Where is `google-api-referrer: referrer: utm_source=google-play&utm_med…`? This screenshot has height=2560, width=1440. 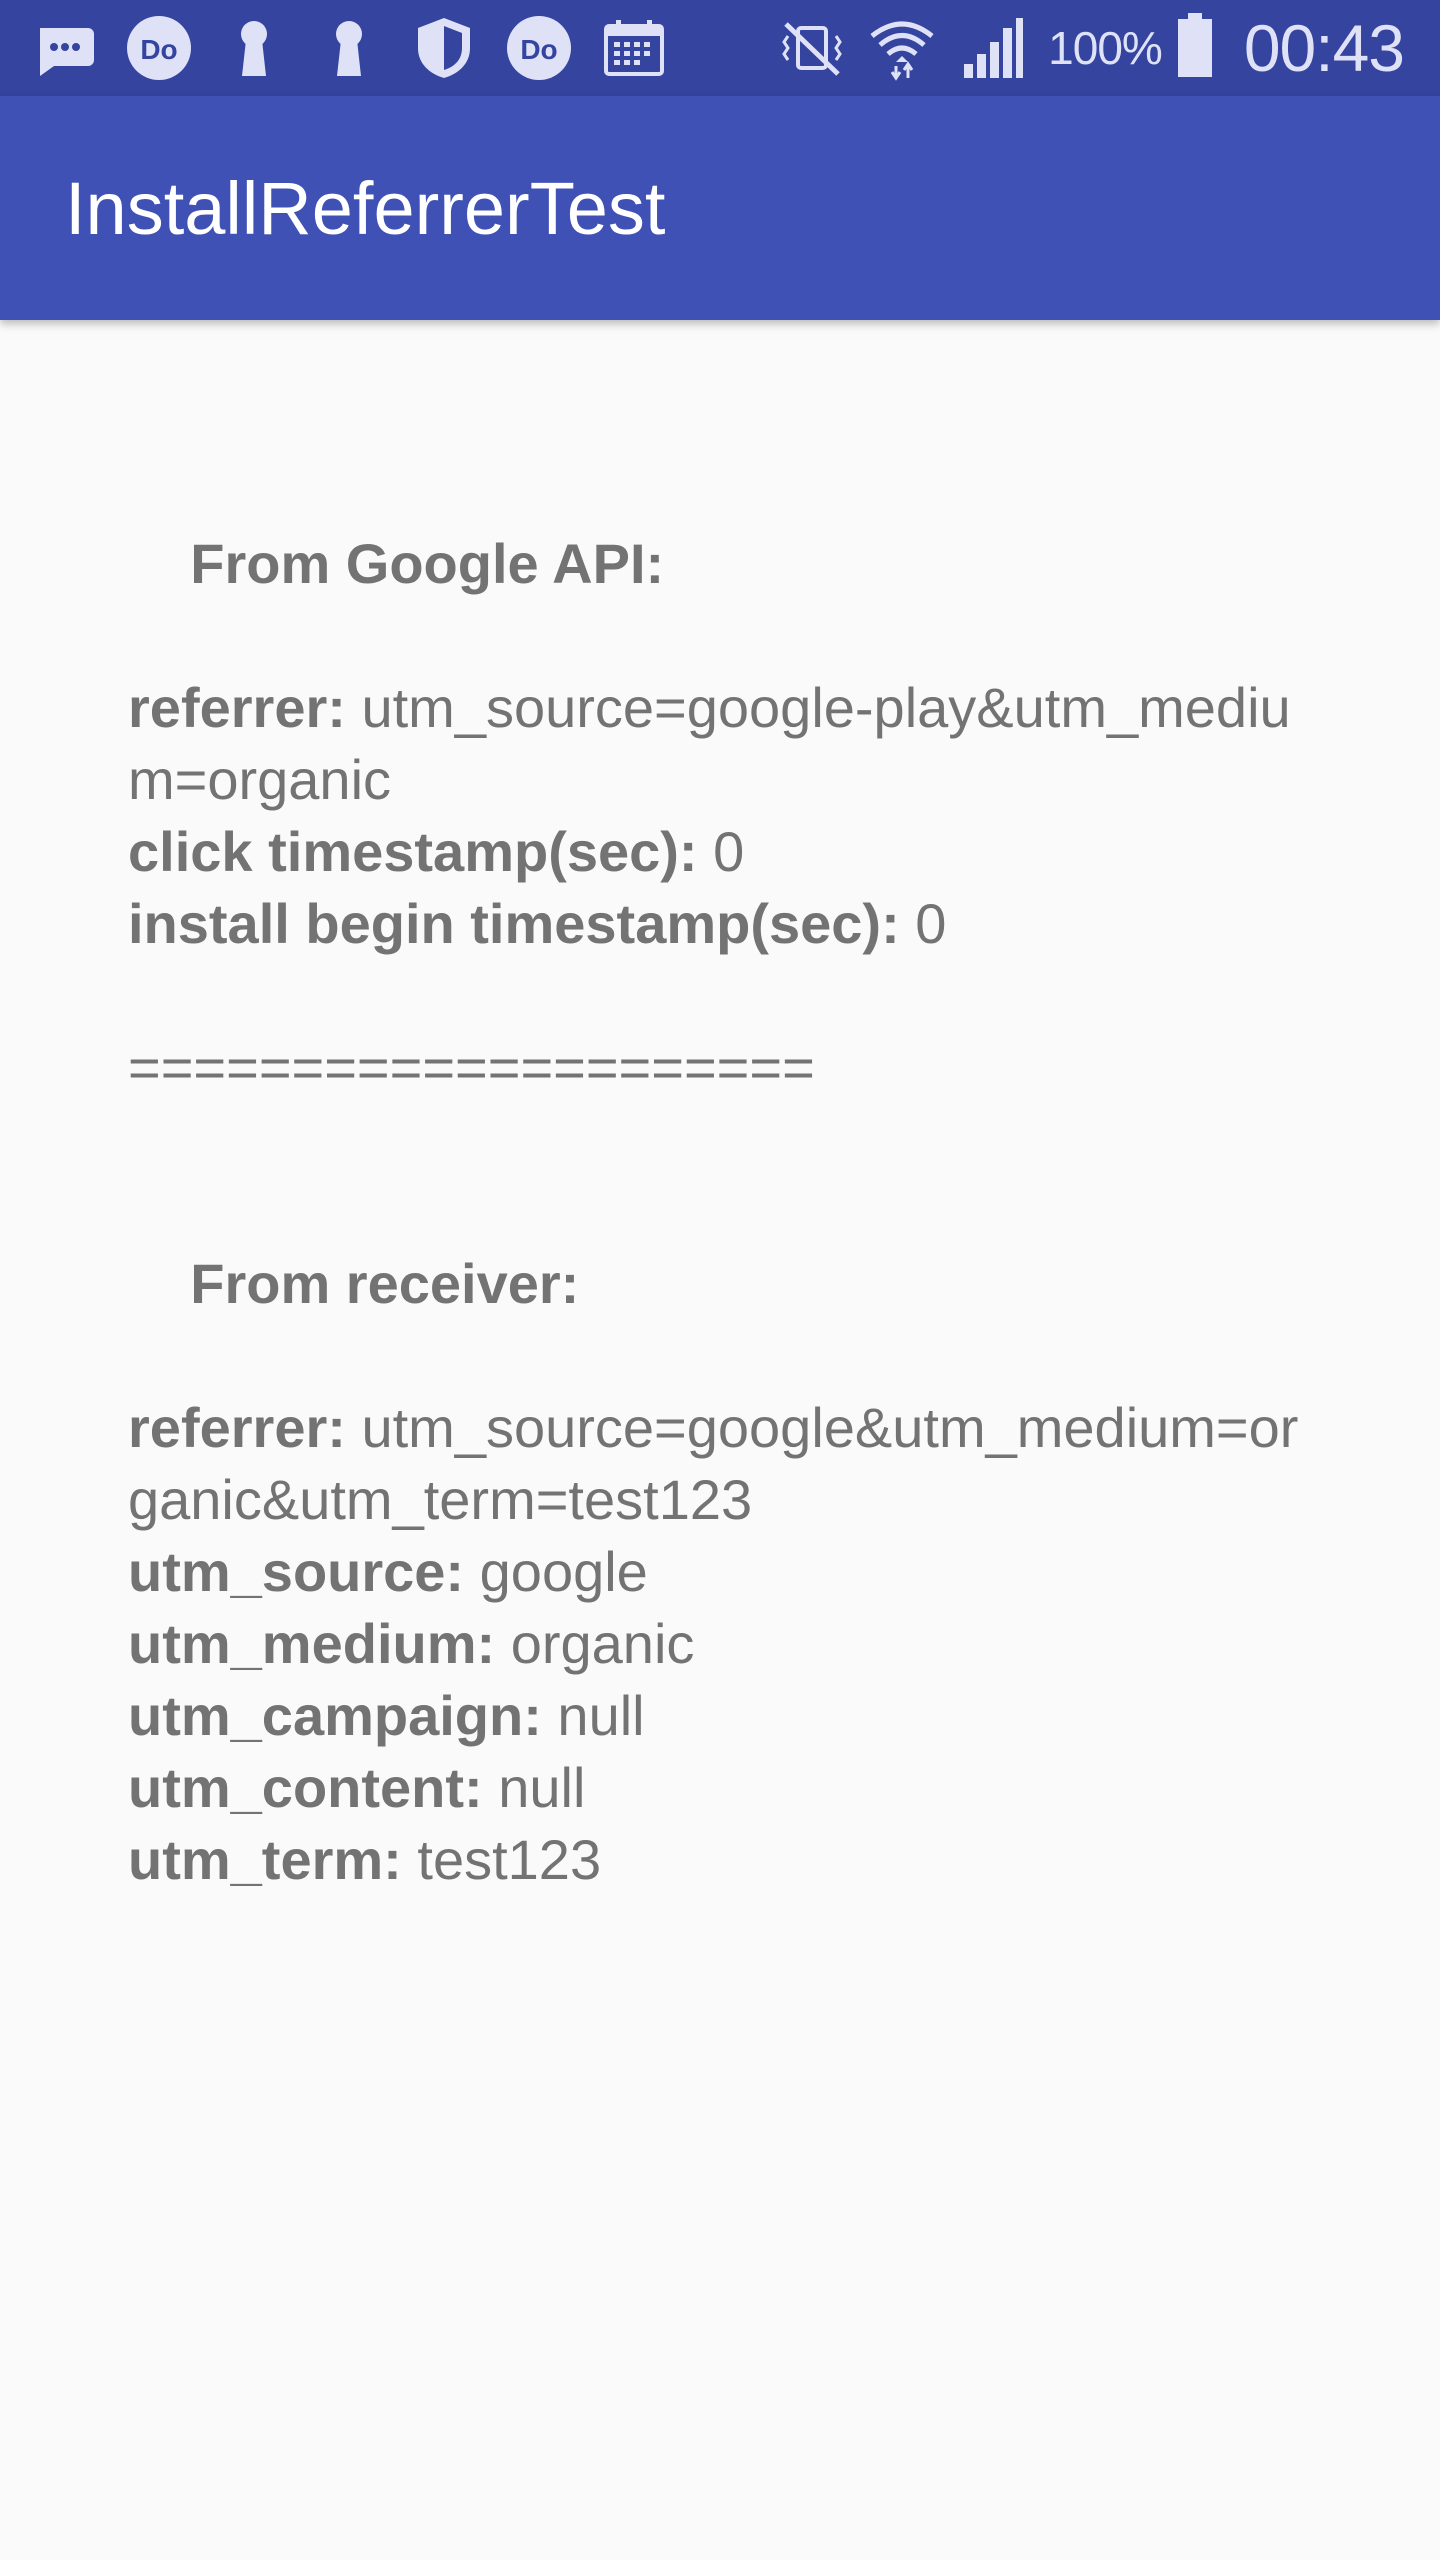
google-api-referrer: referrer: utm_source=google-play&utm_med… is located at coordinates (728, 744).